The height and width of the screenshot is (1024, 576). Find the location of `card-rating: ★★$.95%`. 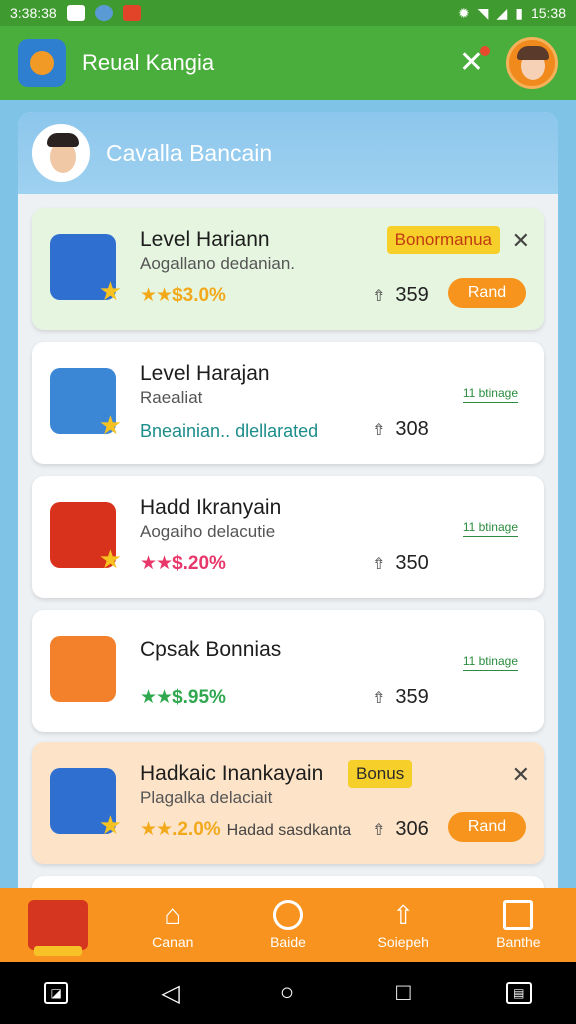

card-rating: ★★$.95% is located at coordinates (183, 697).